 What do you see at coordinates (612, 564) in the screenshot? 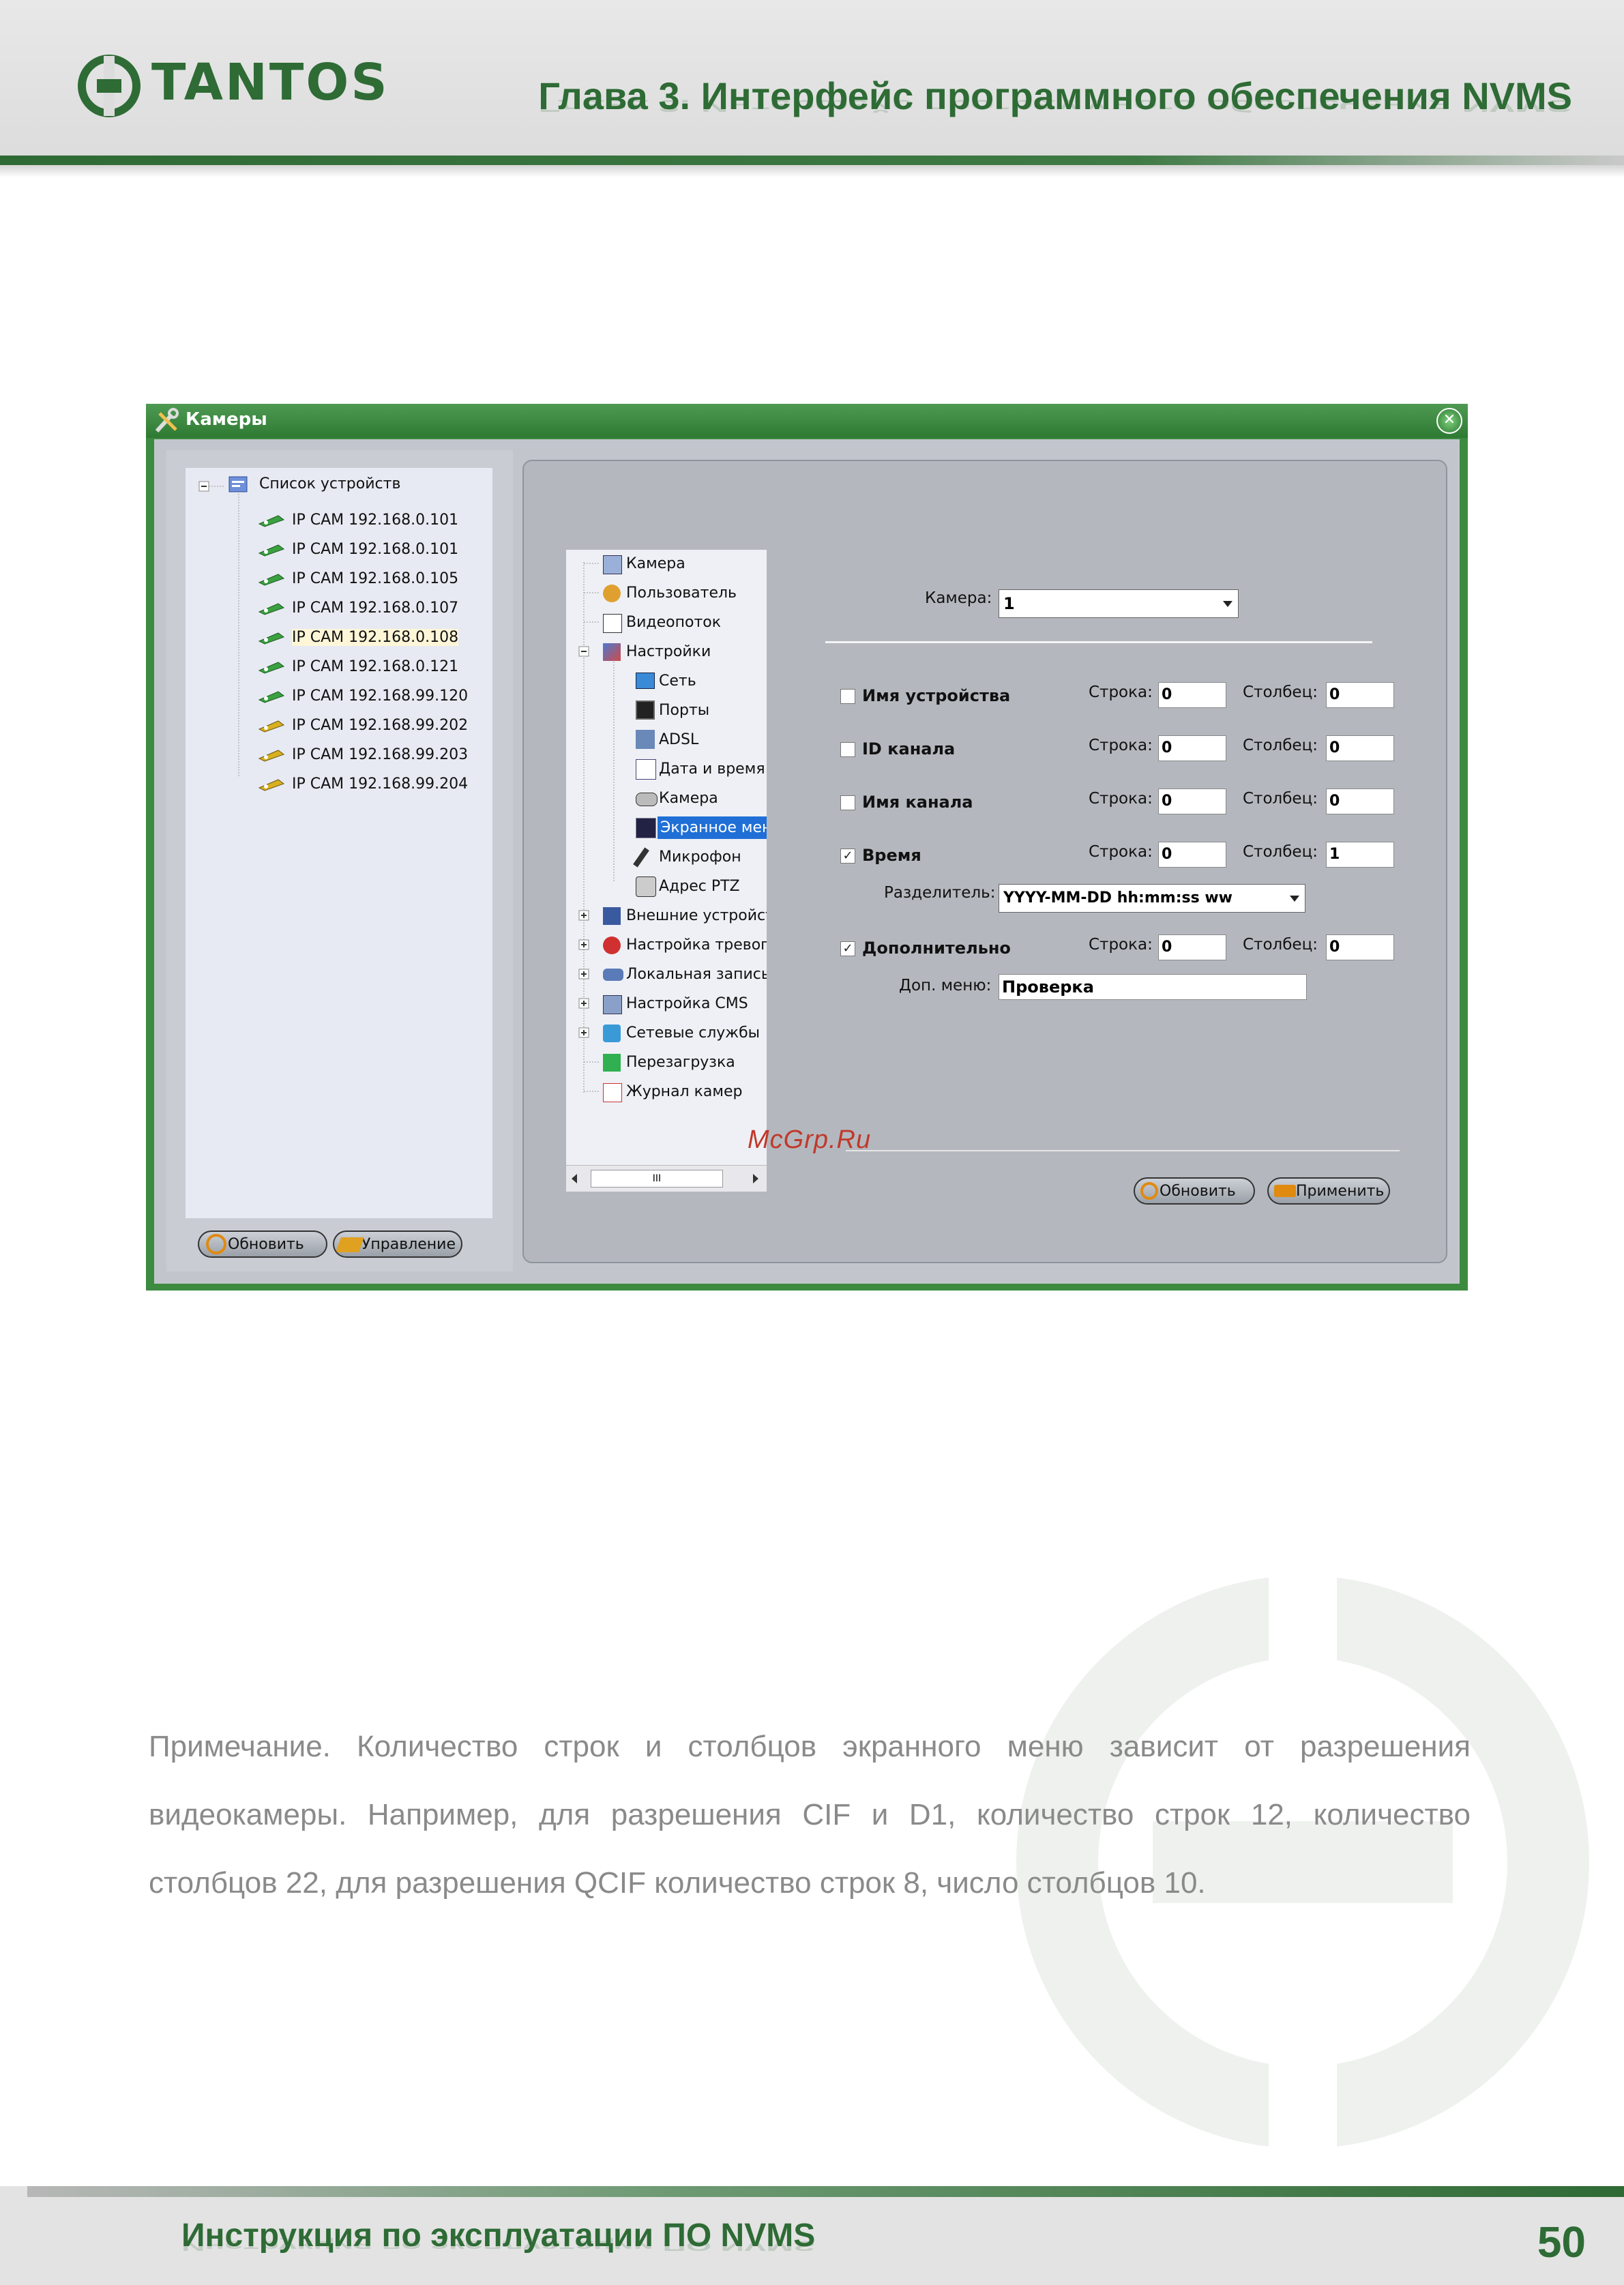
I see `camera-settings-icon` at bounding box center [612, 564].